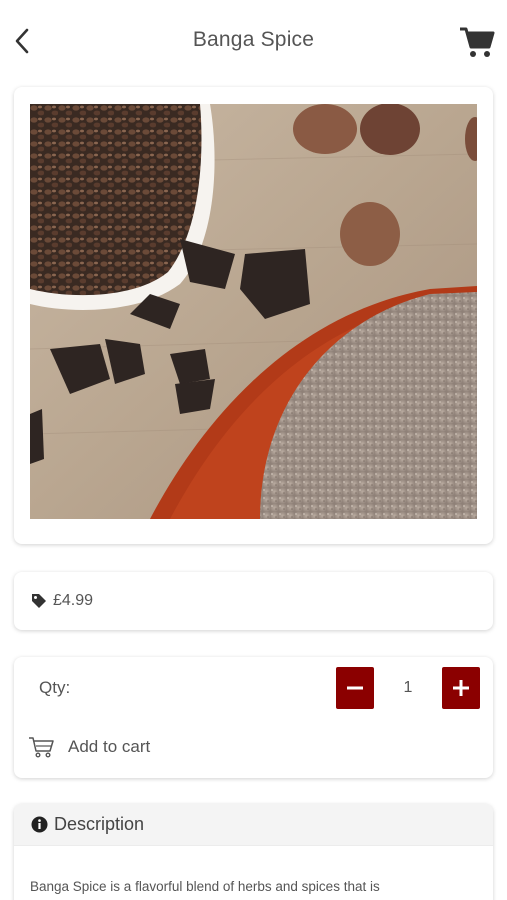  I want to click on cart-button, so click(476, 42).